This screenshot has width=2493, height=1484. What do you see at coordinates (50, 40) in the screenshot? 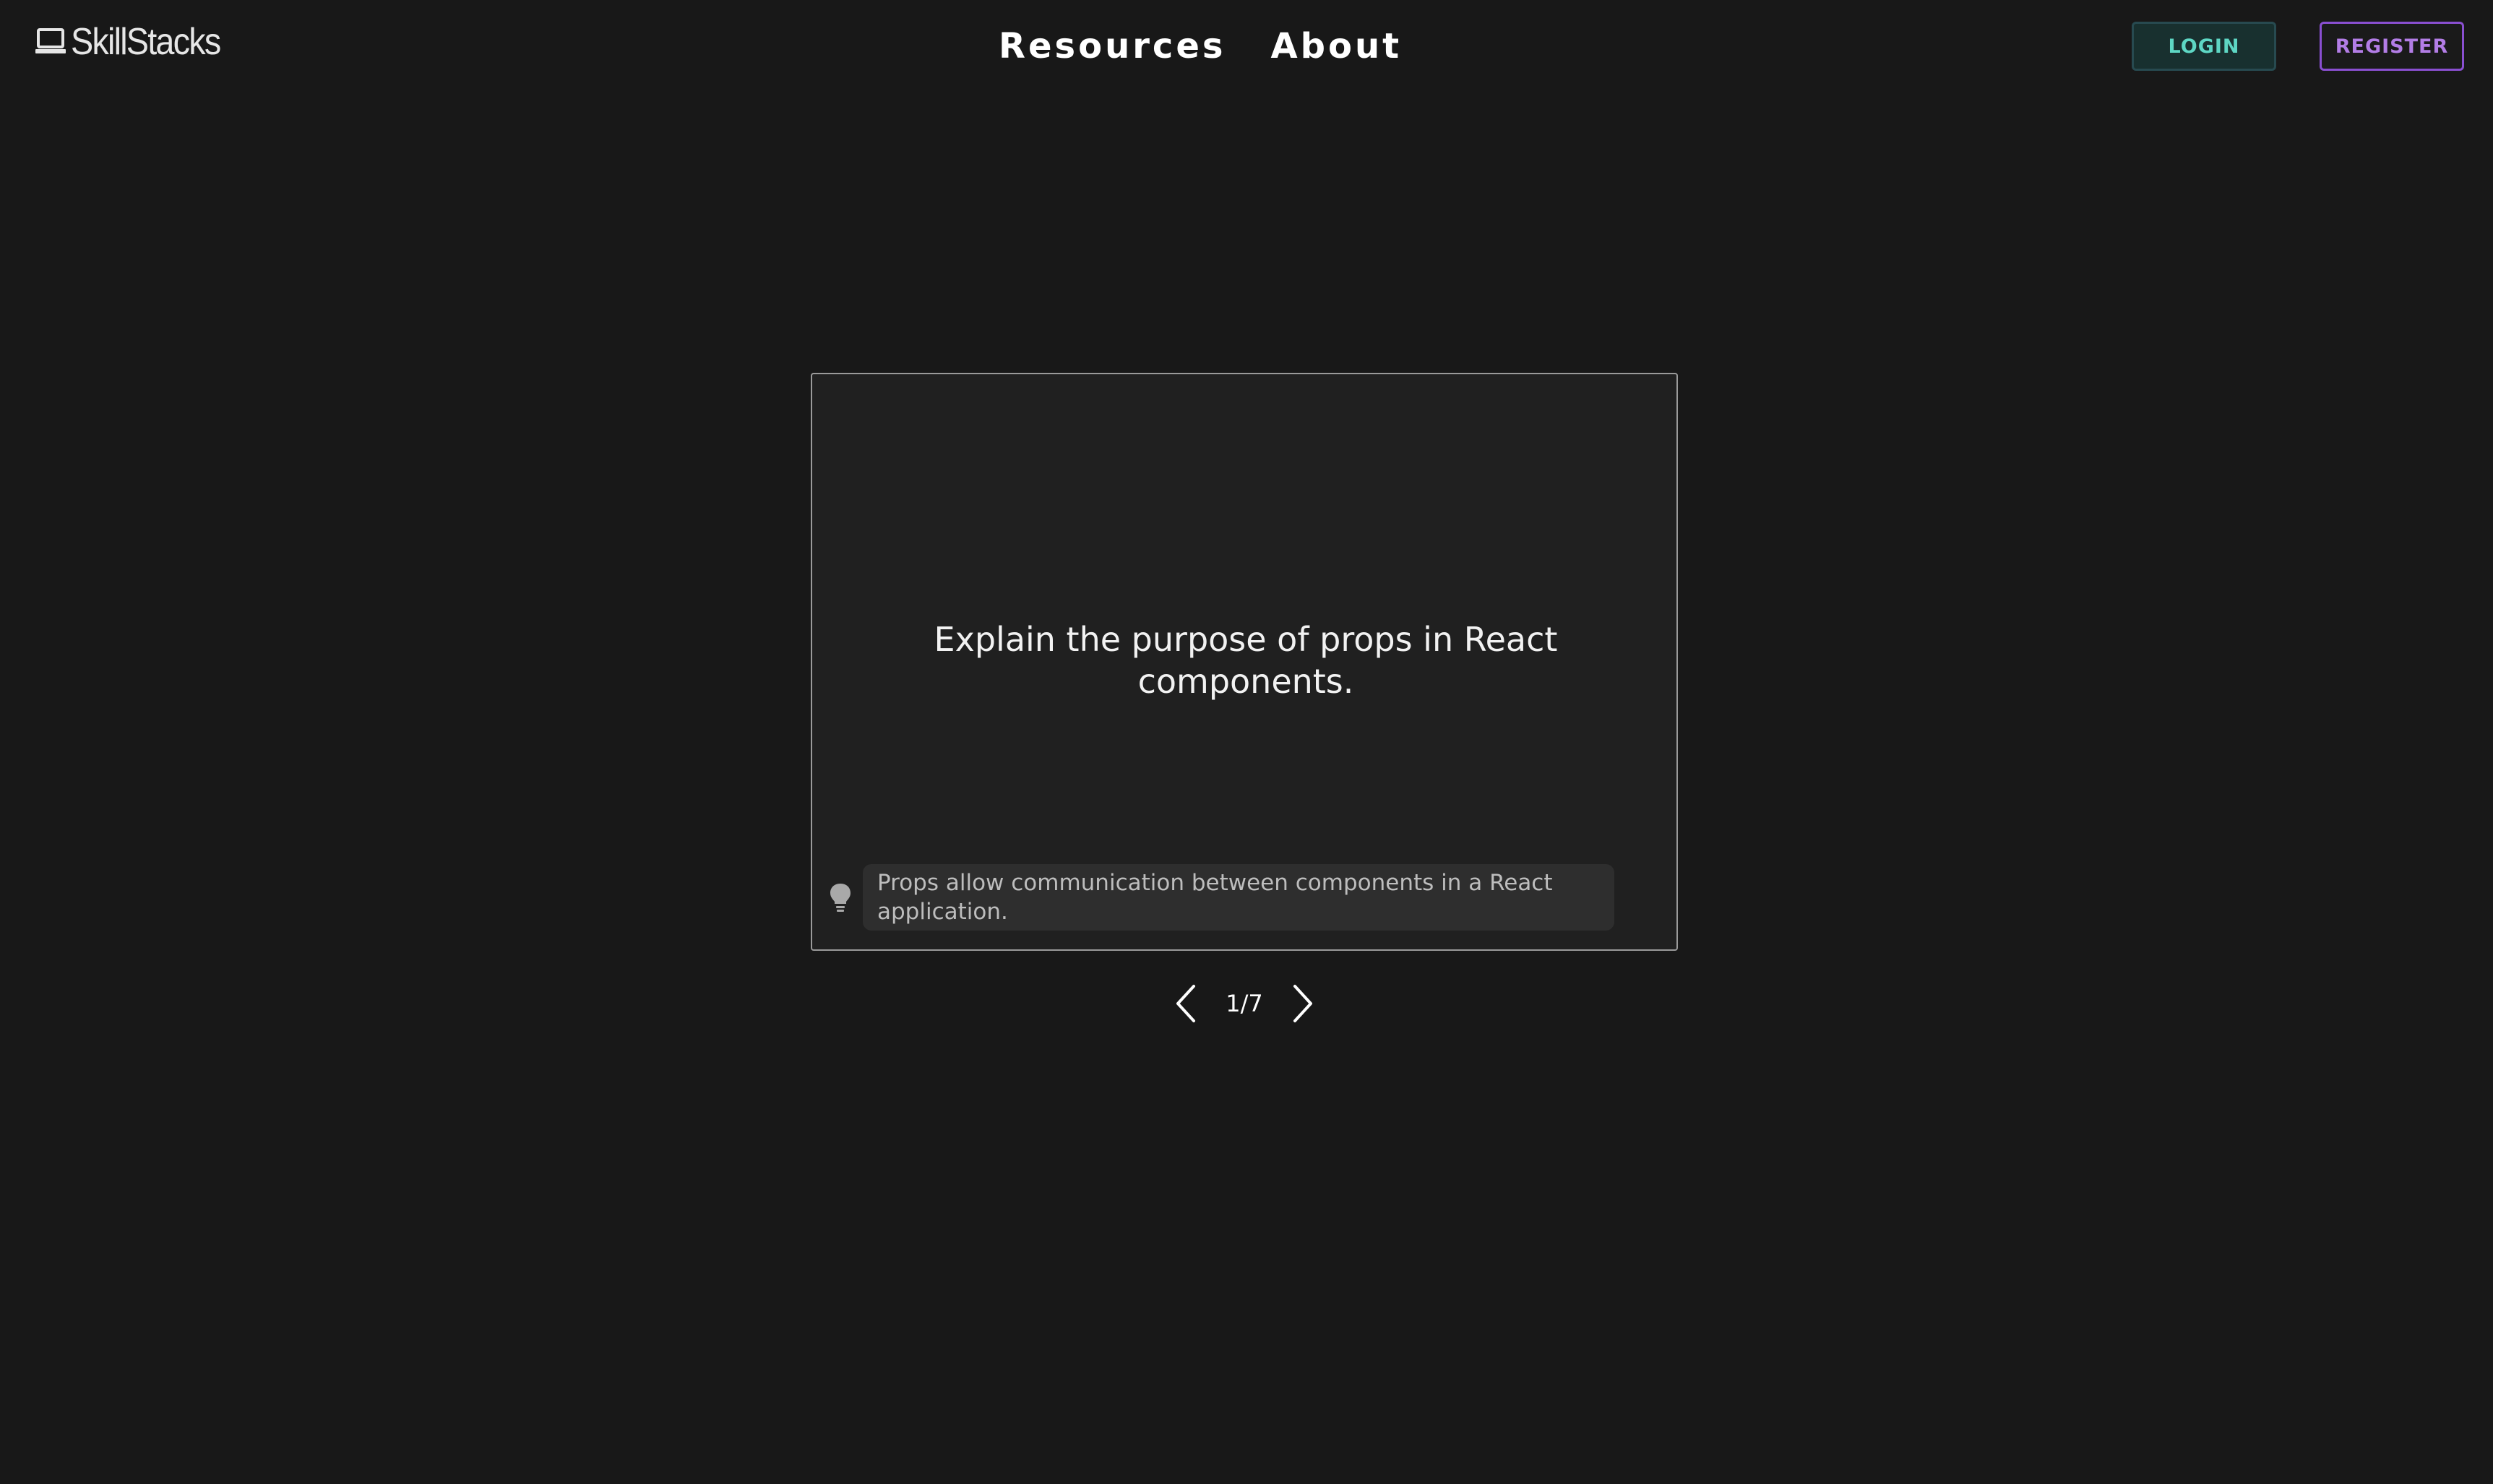
I see `laptop-icon` at bounding box center [50, 40].